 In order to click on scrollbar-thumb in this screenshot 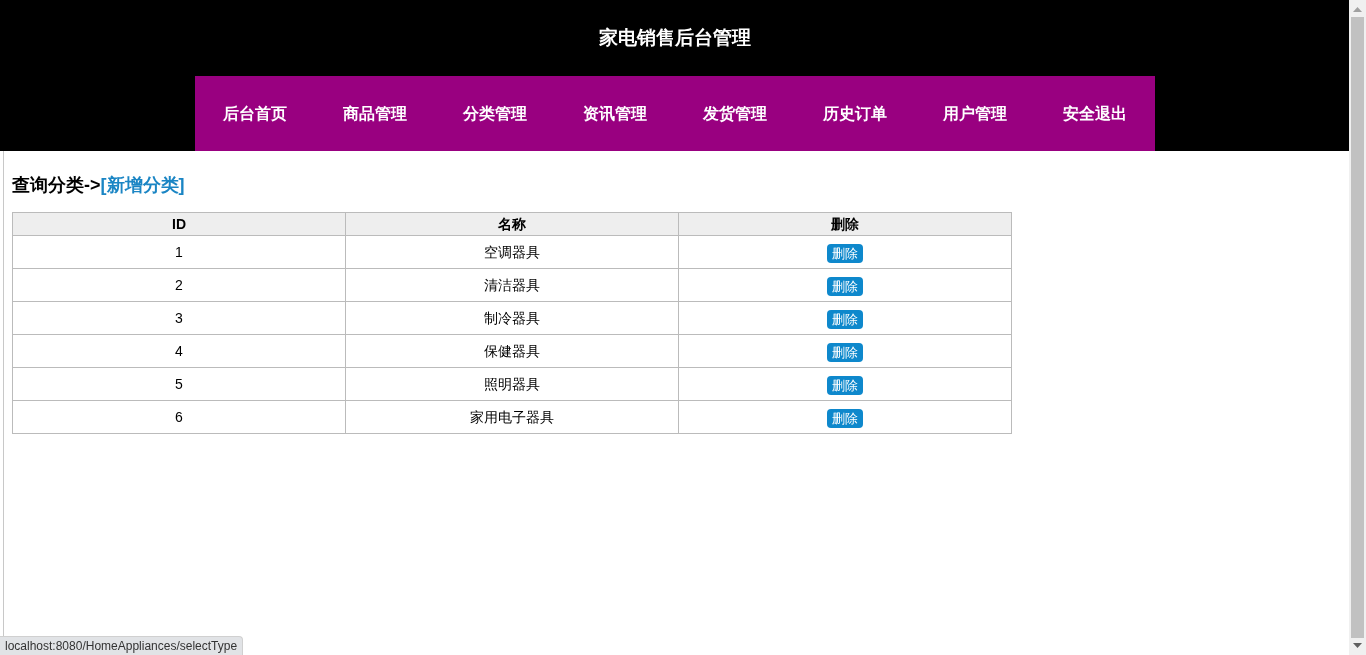, I will do `click(1357, 327)`.